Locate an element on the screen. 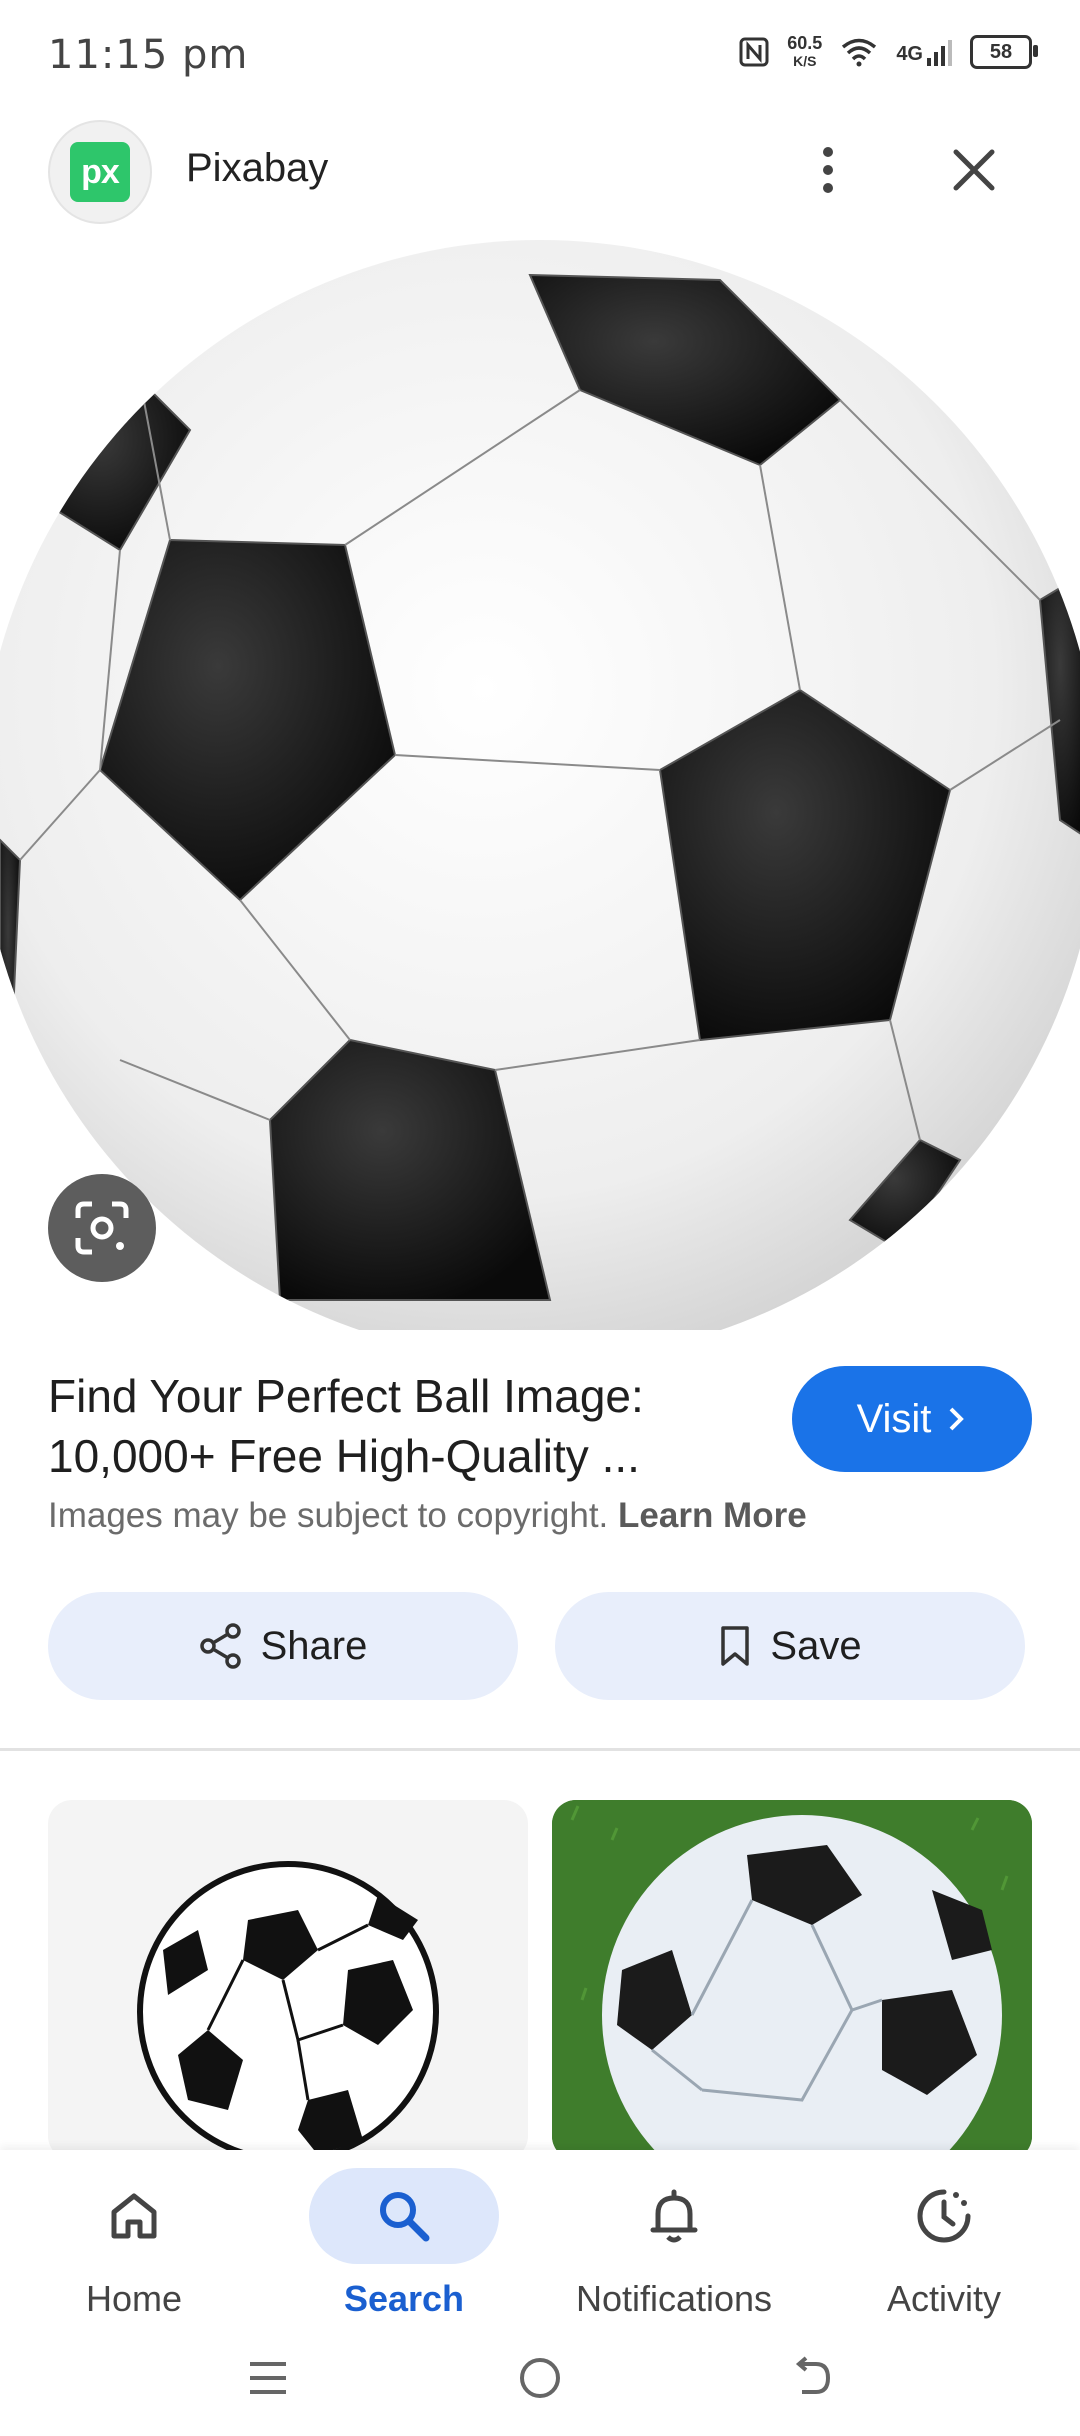 This screenshot has height=2436, width=1080. close-icon is located at coordinates (974, 170).